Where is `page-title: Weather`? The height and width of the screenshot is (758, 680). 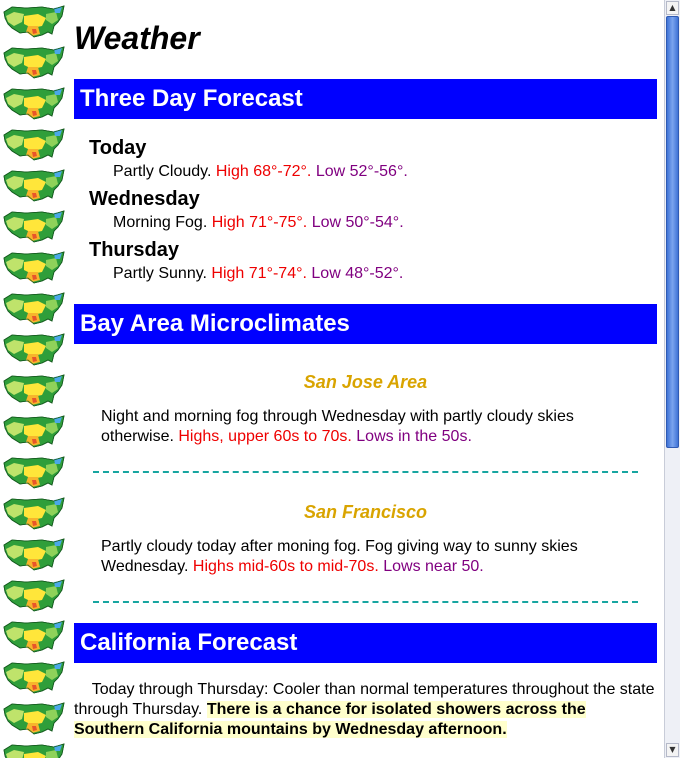
page-title: Weather is located at coordinates (137, 38).